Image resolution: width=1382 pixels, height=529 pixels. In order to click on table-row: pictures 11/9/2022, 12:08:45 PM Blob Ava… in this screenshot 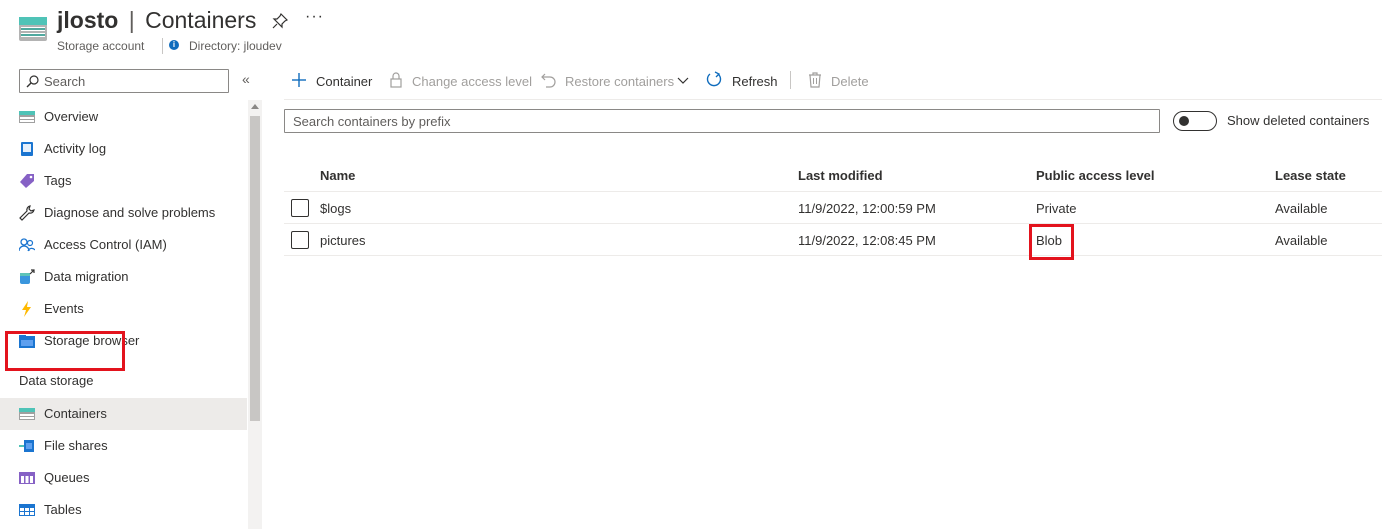, I will do `click(833, 240)`.